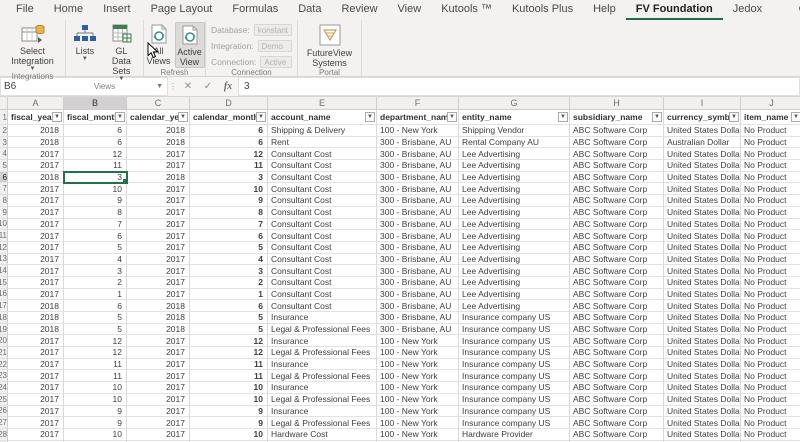 This screenshot has width=800, height=442. Describe the element at coordinates (514, 224) in the screenshot. I see `cell-G10: Lee Advertising` at that location.